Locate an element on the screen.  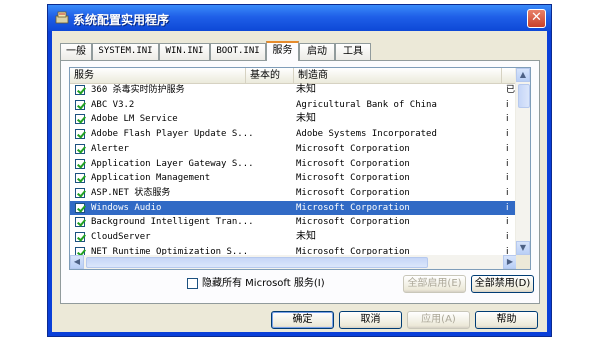
apply-button: 应用(A) is located at coordinates (438, 320).